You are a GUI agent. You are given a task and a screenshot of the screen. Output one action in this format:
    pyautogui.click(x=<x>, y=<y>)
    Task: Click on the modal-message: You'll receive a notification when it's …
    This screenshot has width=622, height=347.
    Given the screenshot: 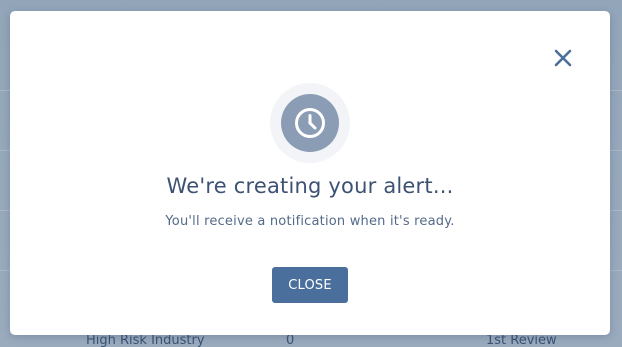 What is the action you would take?
    pyautogui.click(x=310, y=221)
    